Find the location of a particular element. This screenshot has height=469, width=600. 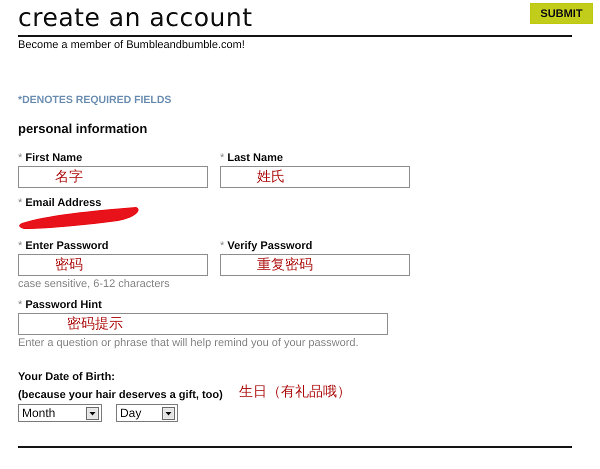

required-note: *DENOTES REQUIRED FIELDS is located at coordinates (95, 100).